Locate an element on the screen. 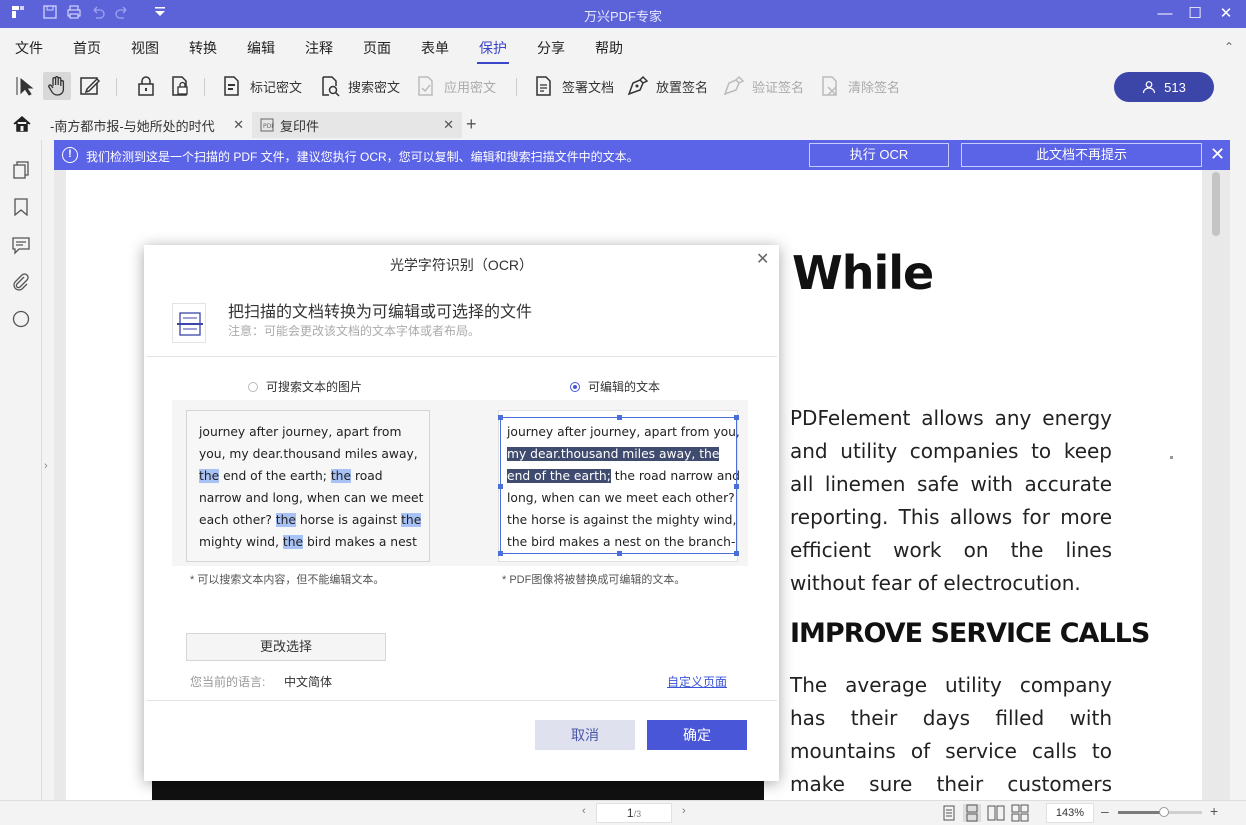 Image resolution: width=1246 pixels, height=825 pixels. sign-document-icon is located at coordinates (543, 86).